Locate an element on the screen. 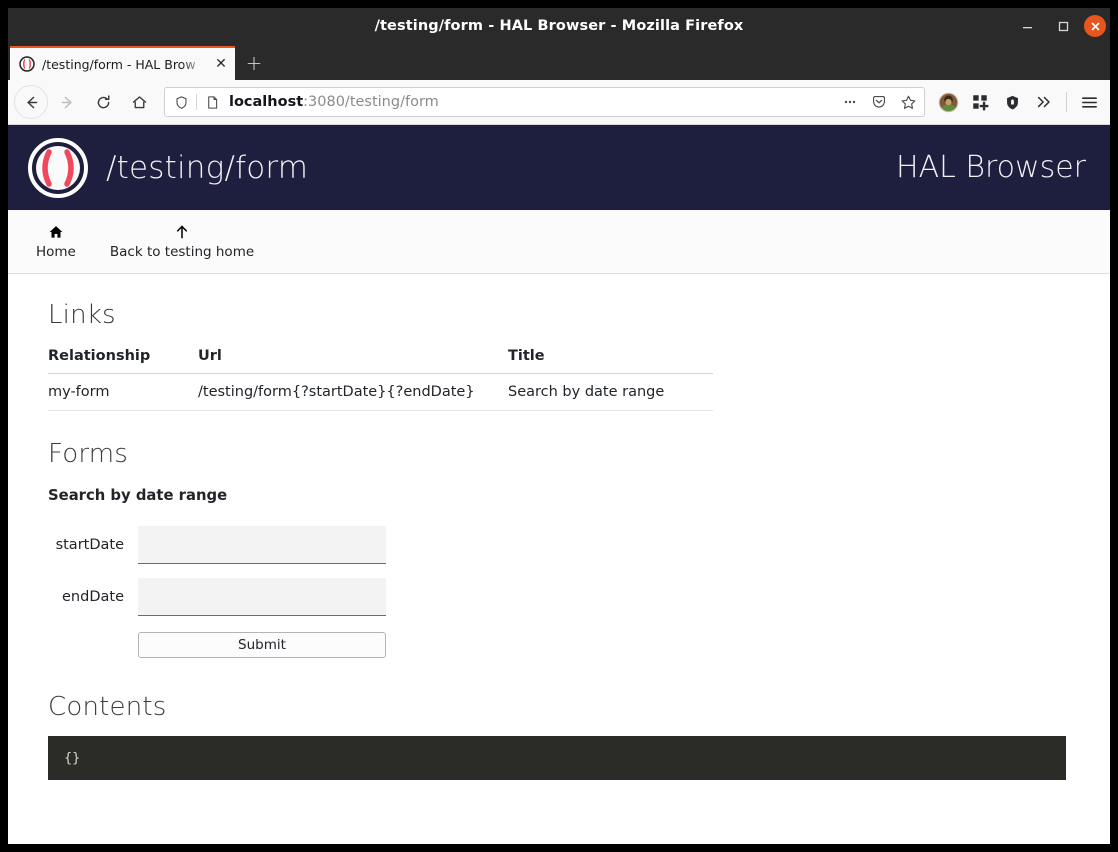  window-controls is located at coordinates (1059, 26).